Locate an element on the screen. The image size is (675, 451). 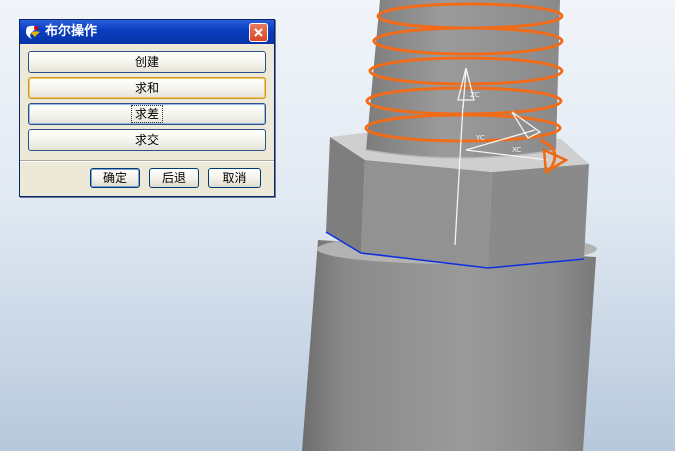
boolean-dialog: 布尔操作 创建 求和 求差 求交 确定 后退 取消 is located at coordinates (147, 108).